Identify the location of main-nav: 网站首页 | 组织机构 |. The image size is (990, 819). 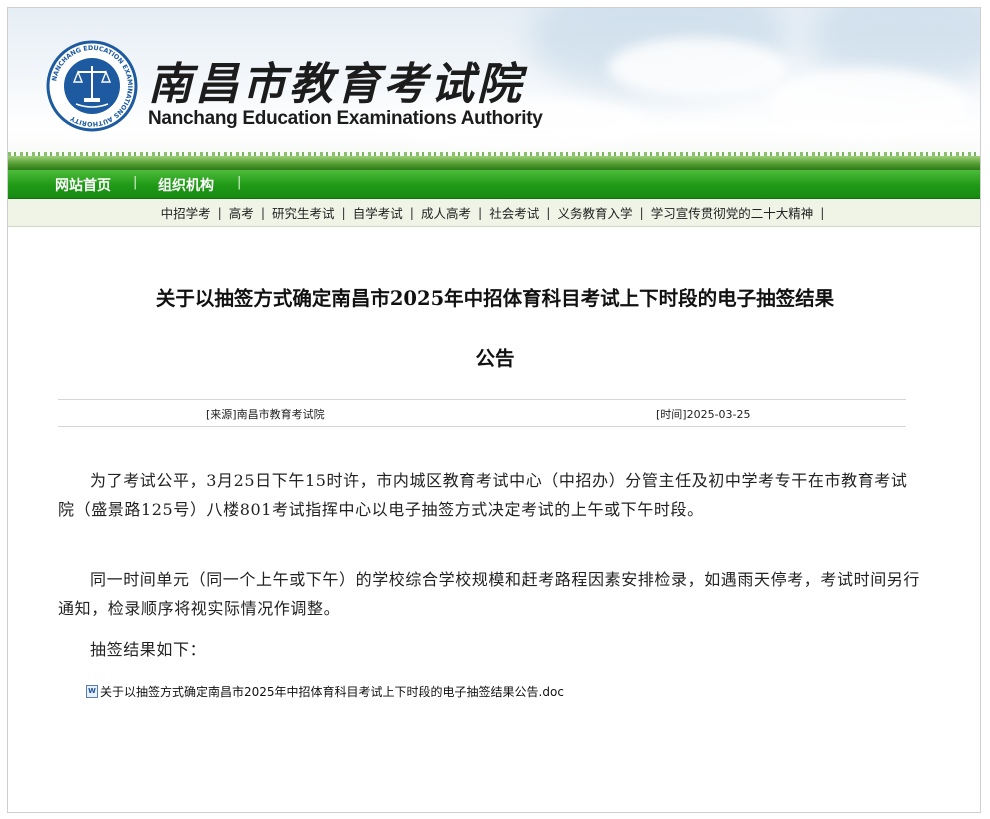
(494, 184).